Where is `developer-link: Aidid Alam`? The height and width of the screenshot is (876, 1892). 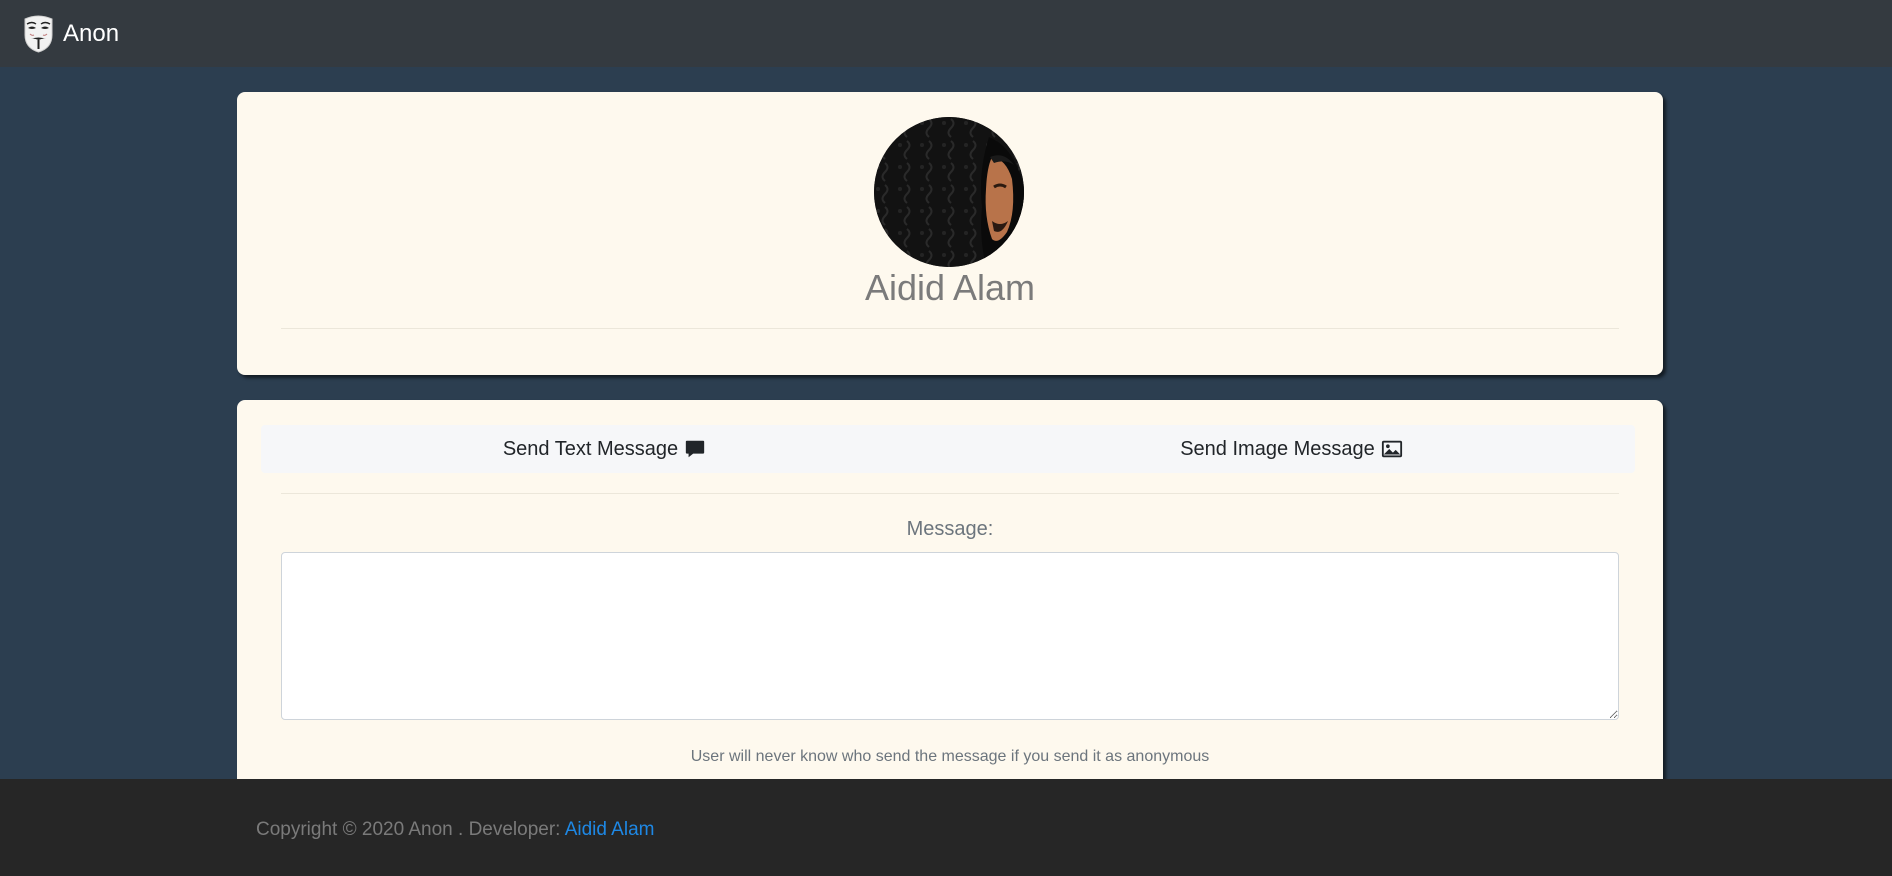
developer-link: Aidid Alam is located at coordinates (610, 829).